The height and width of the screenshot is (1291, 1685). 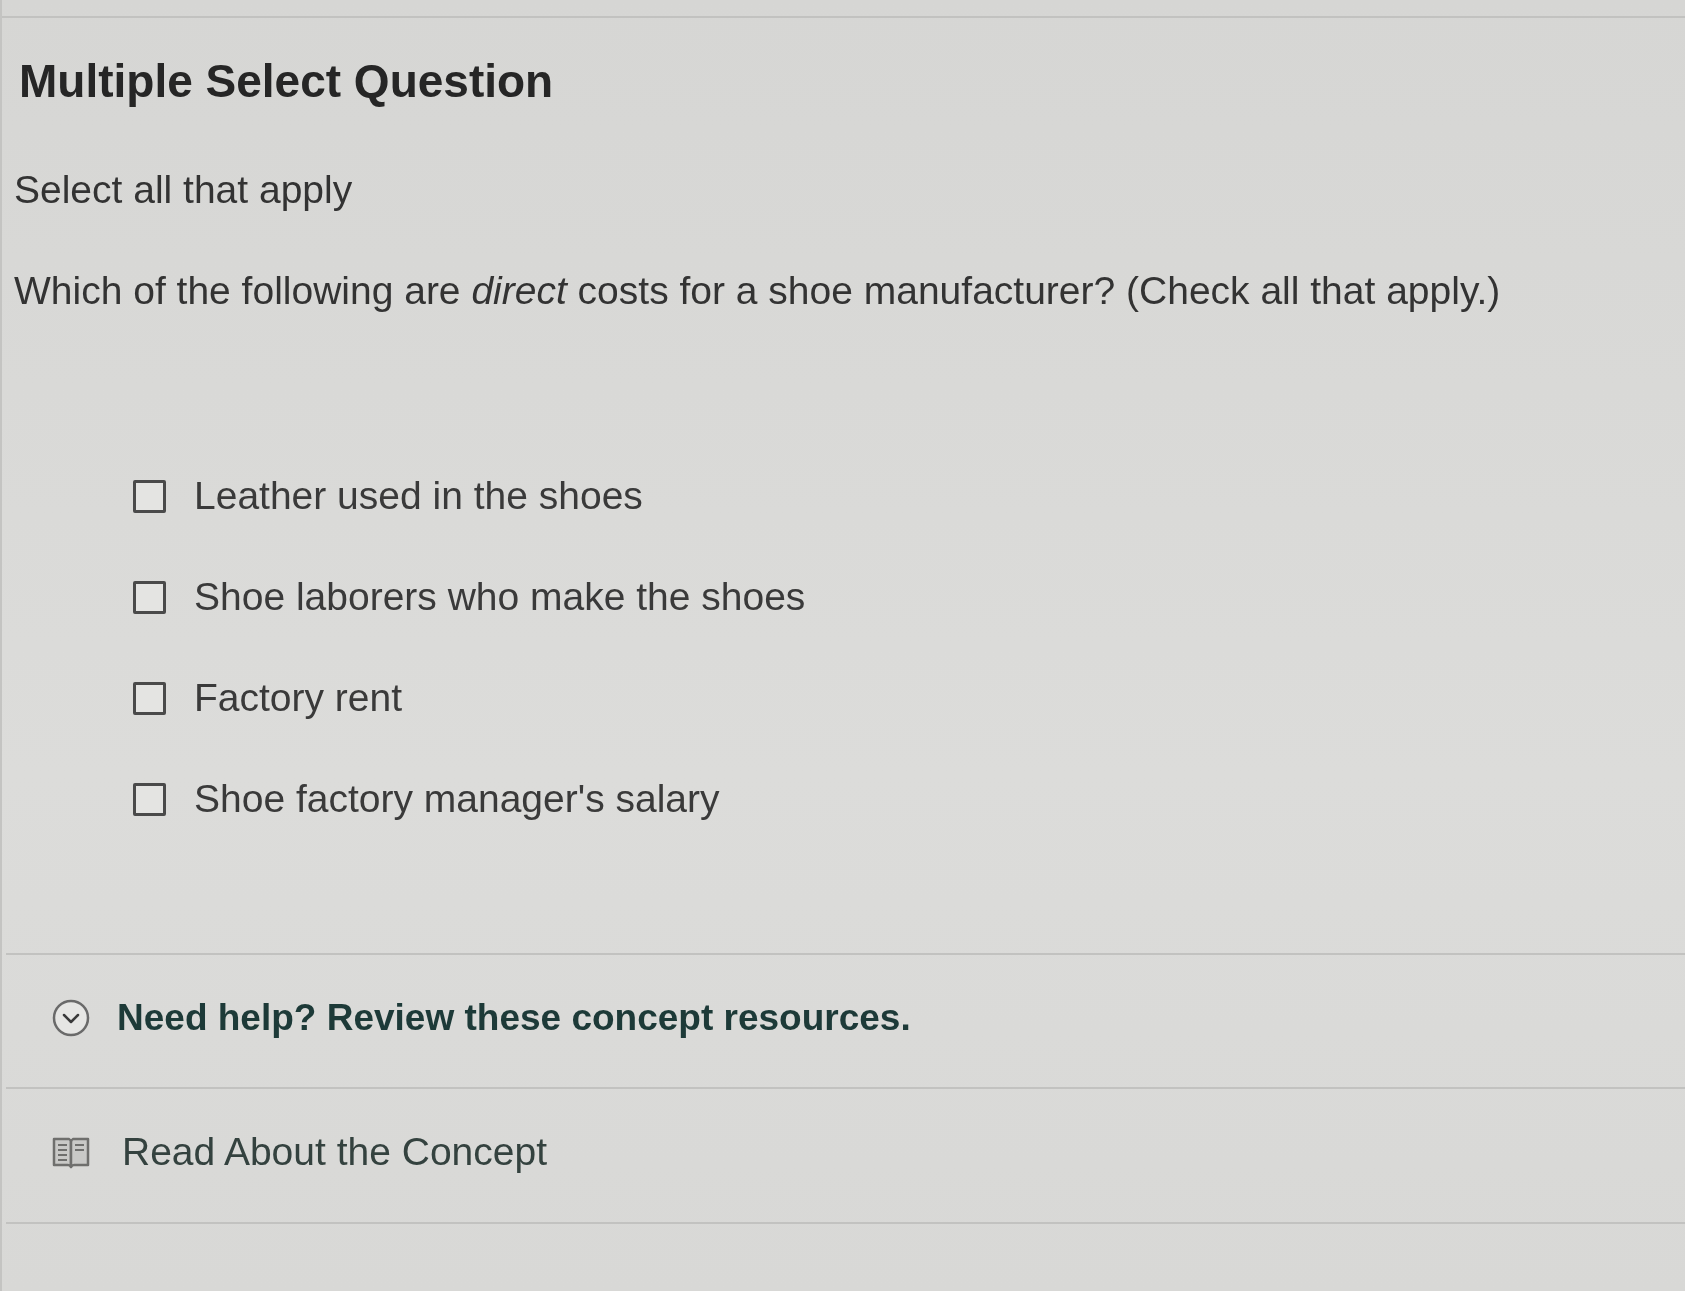 What do you see at coordinates (286, 81) in the screenshot?
I see `question-title: Multiple Select Question` at bounding box center [286, 81].